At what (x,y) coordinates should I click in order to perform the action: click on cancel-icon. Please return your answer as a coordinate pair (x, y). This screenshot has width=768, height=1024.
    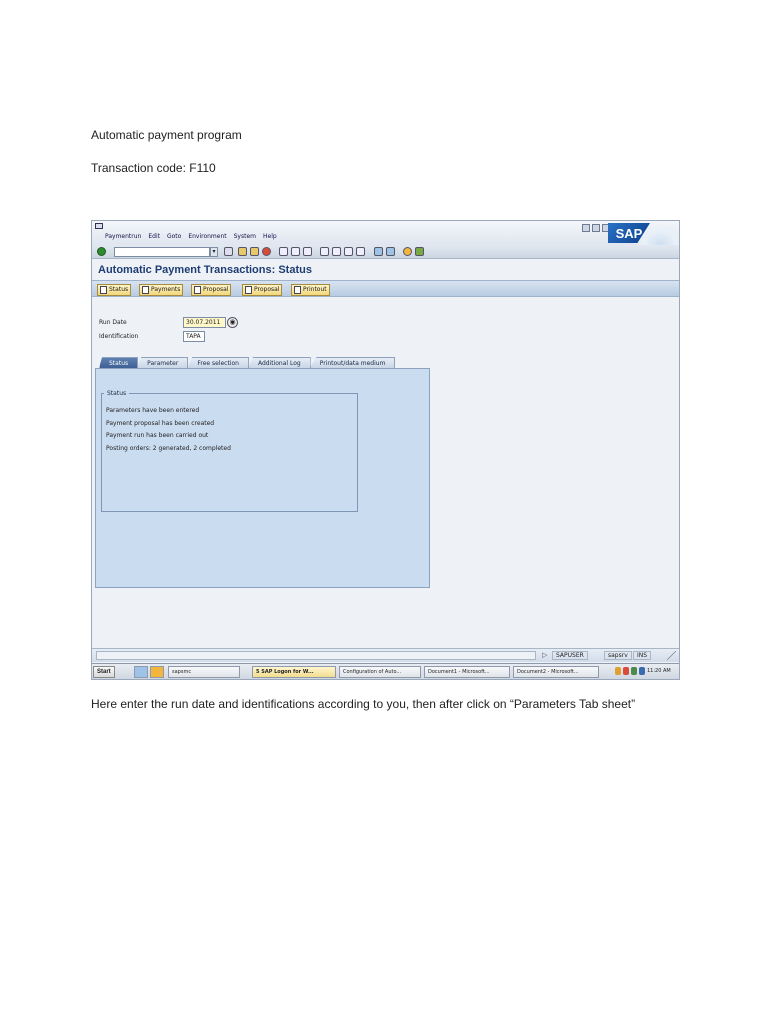
    Looking at the image, I should click on (266, 251).